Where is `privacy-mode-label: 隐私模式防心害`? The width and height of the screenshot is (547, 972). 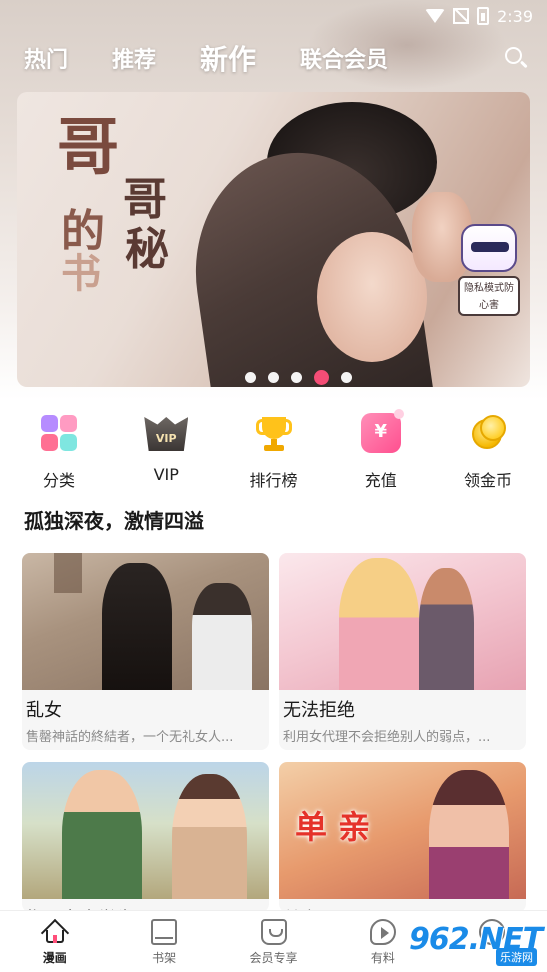
privacy-mode-label: 隐私模式防心害 is located at coordinates (489, 296).